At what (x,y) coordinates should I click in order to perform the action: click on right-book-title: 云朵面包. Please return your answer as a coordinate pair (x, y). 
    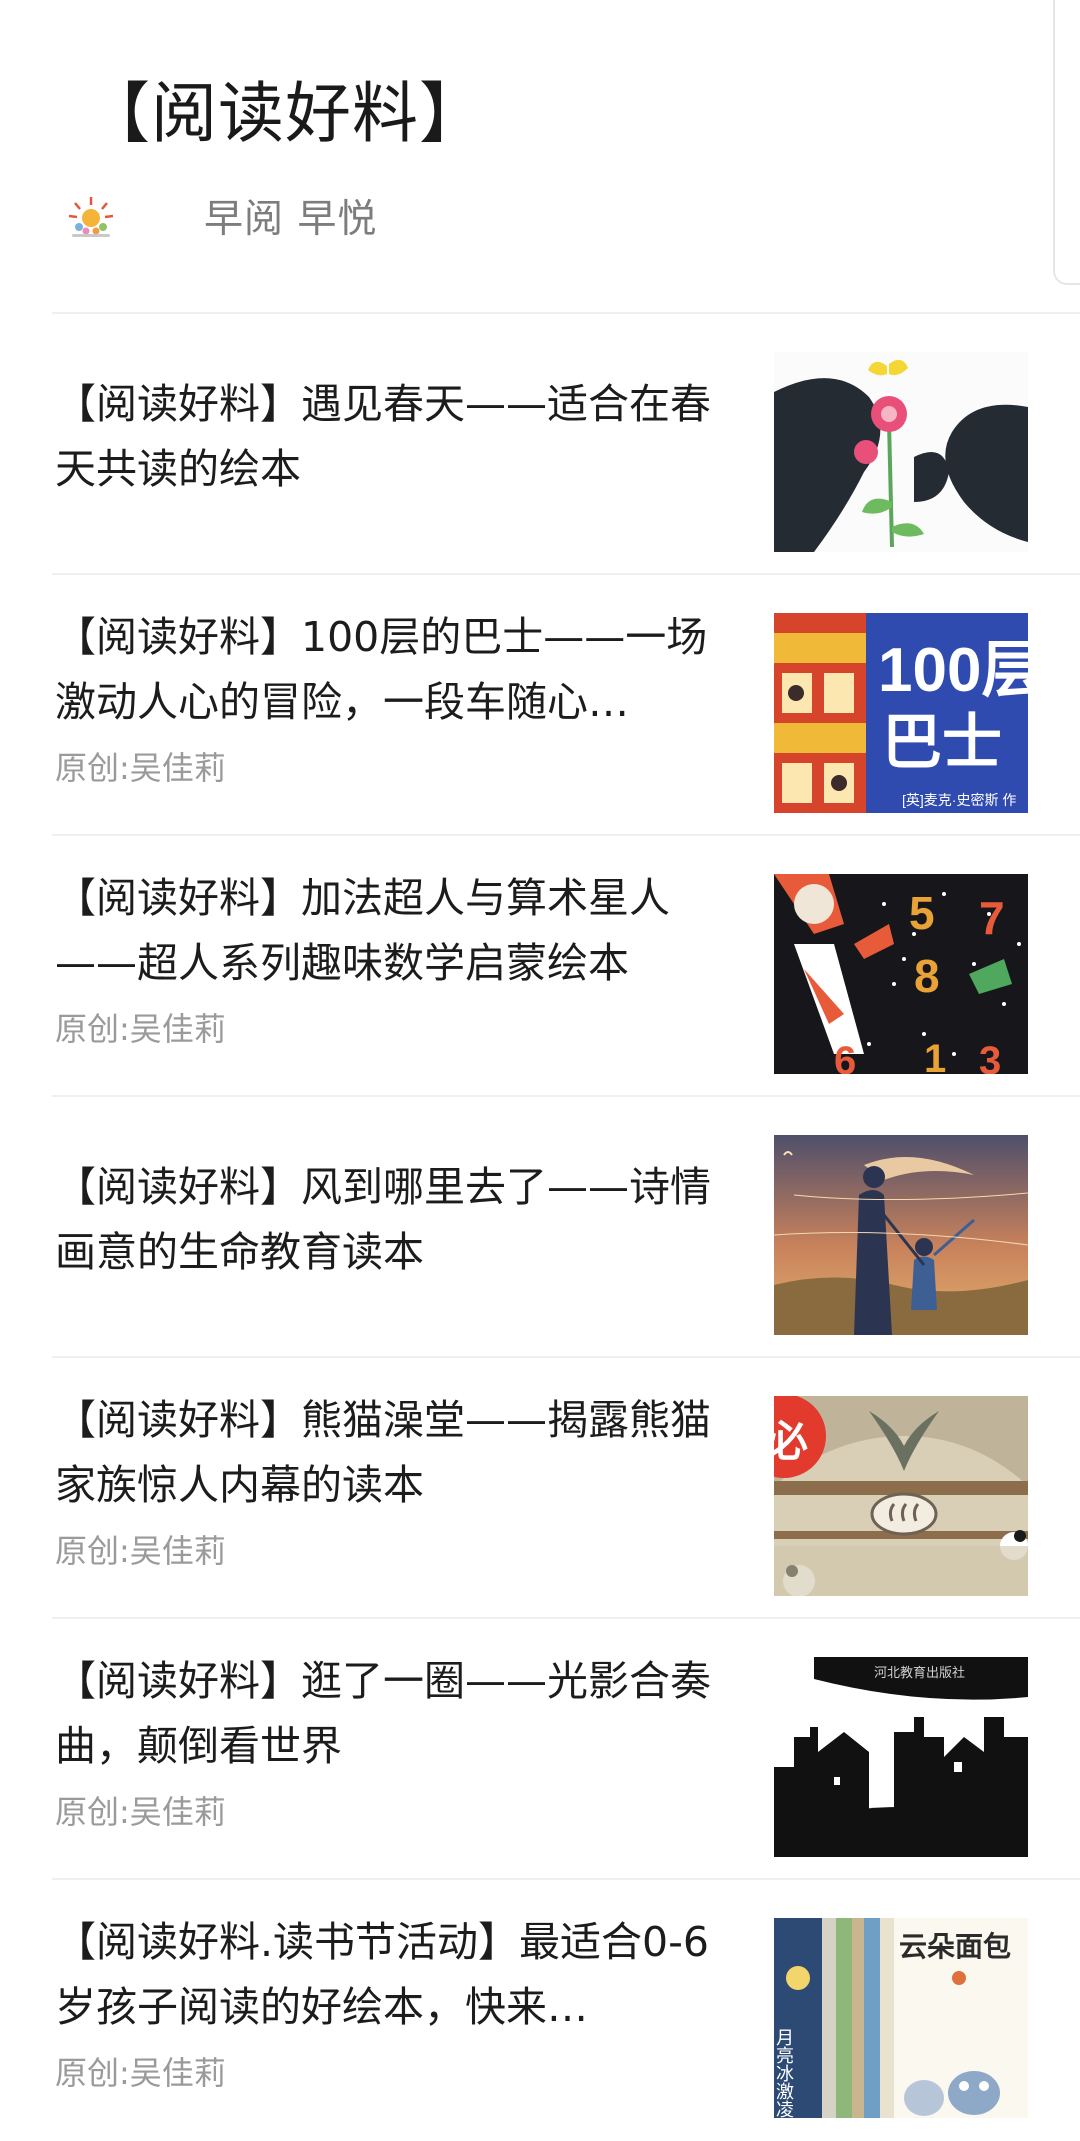
    Looking at the image, I should click on (955, 1946).